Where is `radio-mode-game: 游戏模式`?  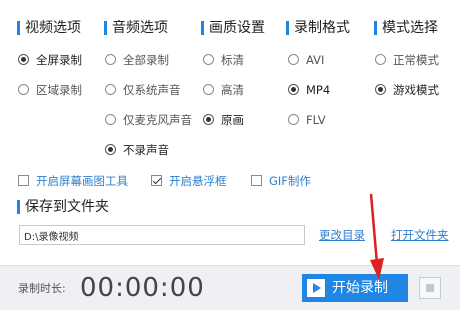
radio-mode-game: 游戏模式 is located at coordinates (407, 90).